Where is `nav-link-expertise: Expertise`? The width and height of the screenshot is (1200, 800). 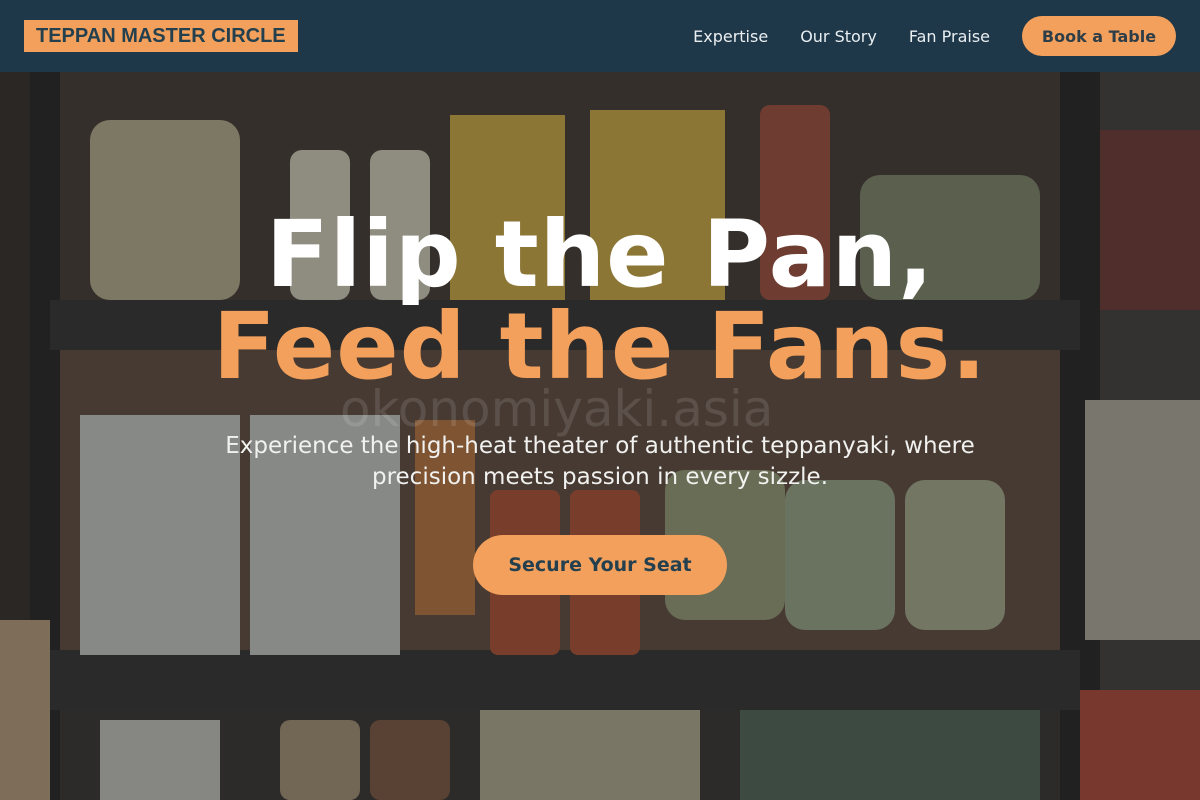
nav-link-expertise: Expertise is located at coordinates (730, 36).